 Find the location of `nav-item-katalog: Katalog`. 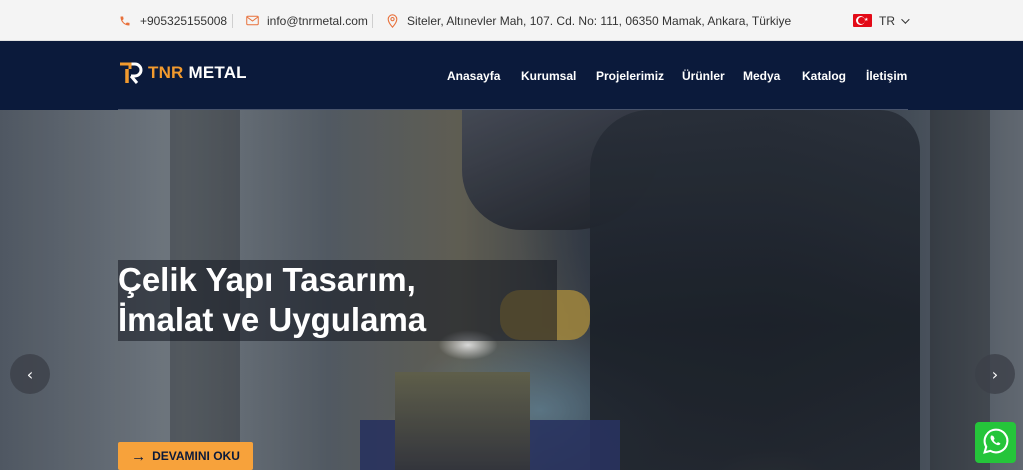

nav-item-katalog: Katalog is located at coordinates (824, 76).